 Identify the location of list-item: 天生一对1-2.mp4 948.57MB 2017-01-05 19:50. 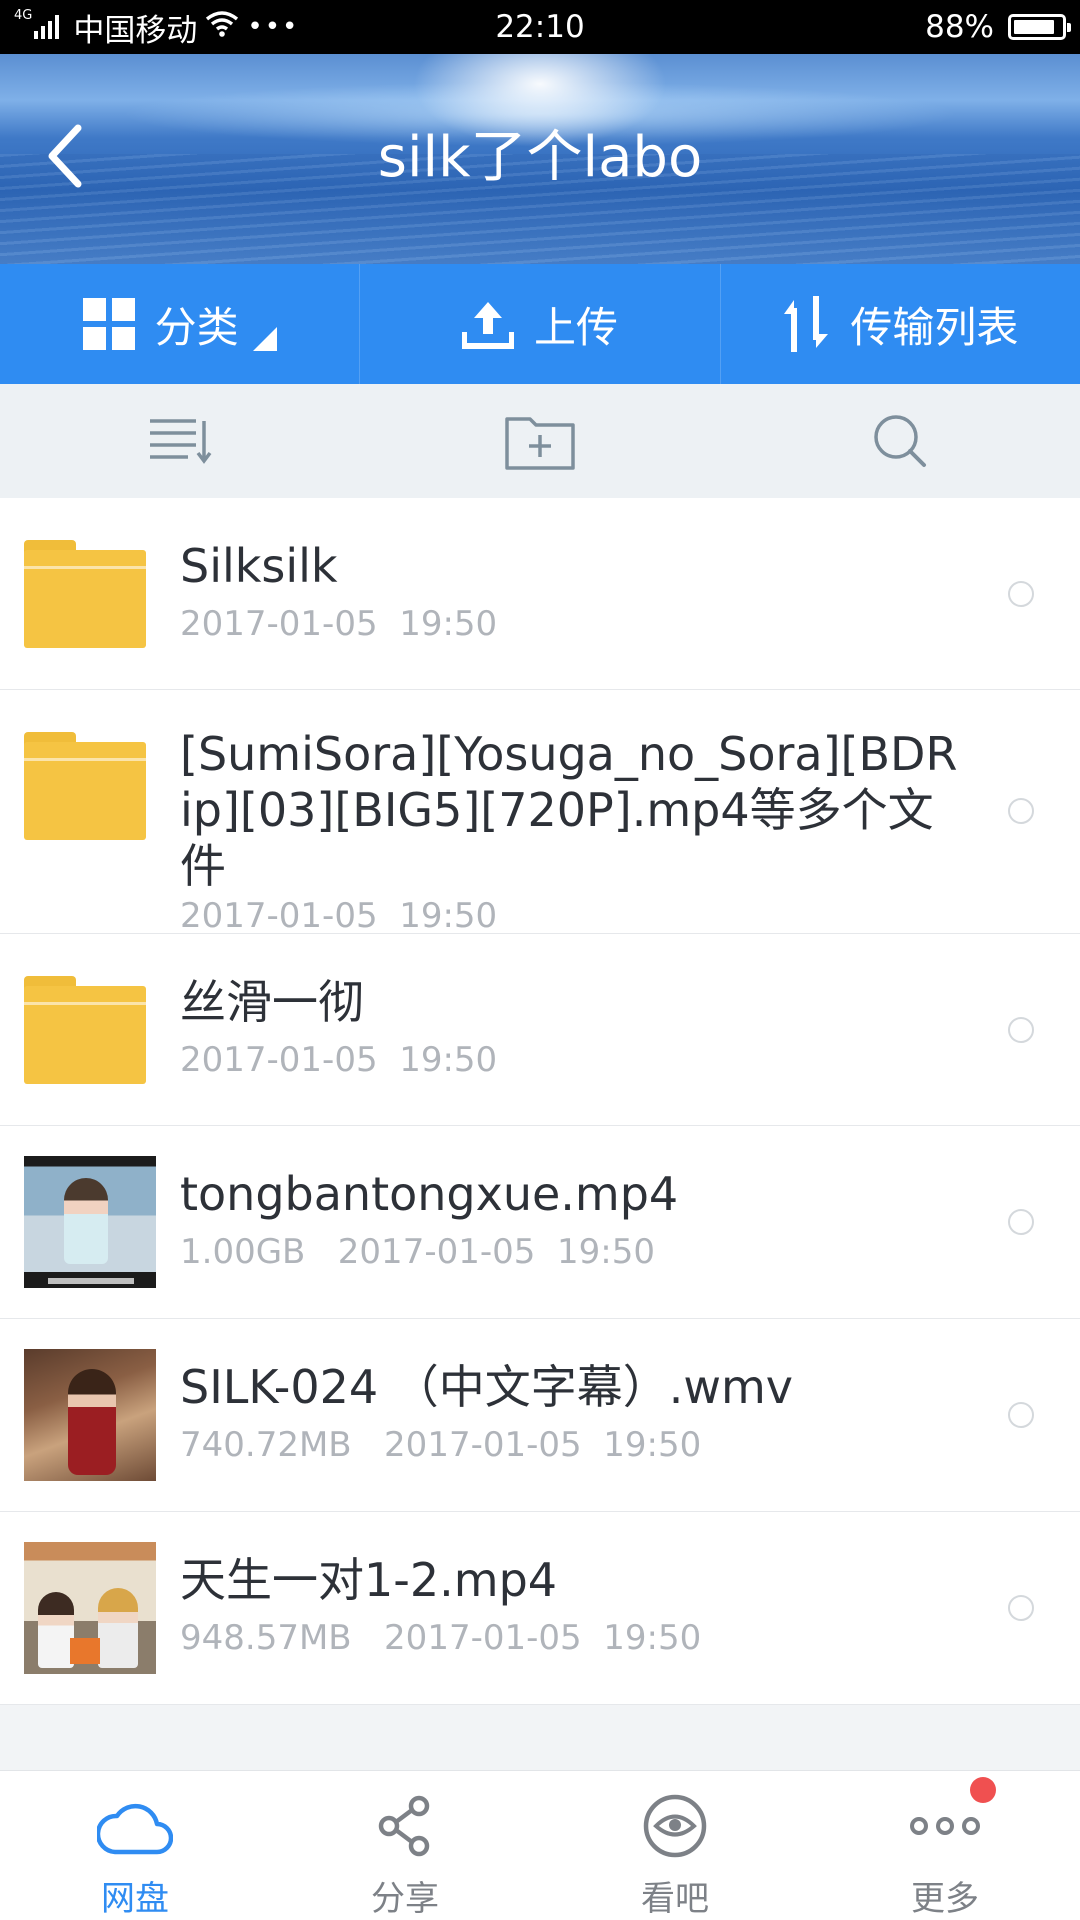
(540, 1608).